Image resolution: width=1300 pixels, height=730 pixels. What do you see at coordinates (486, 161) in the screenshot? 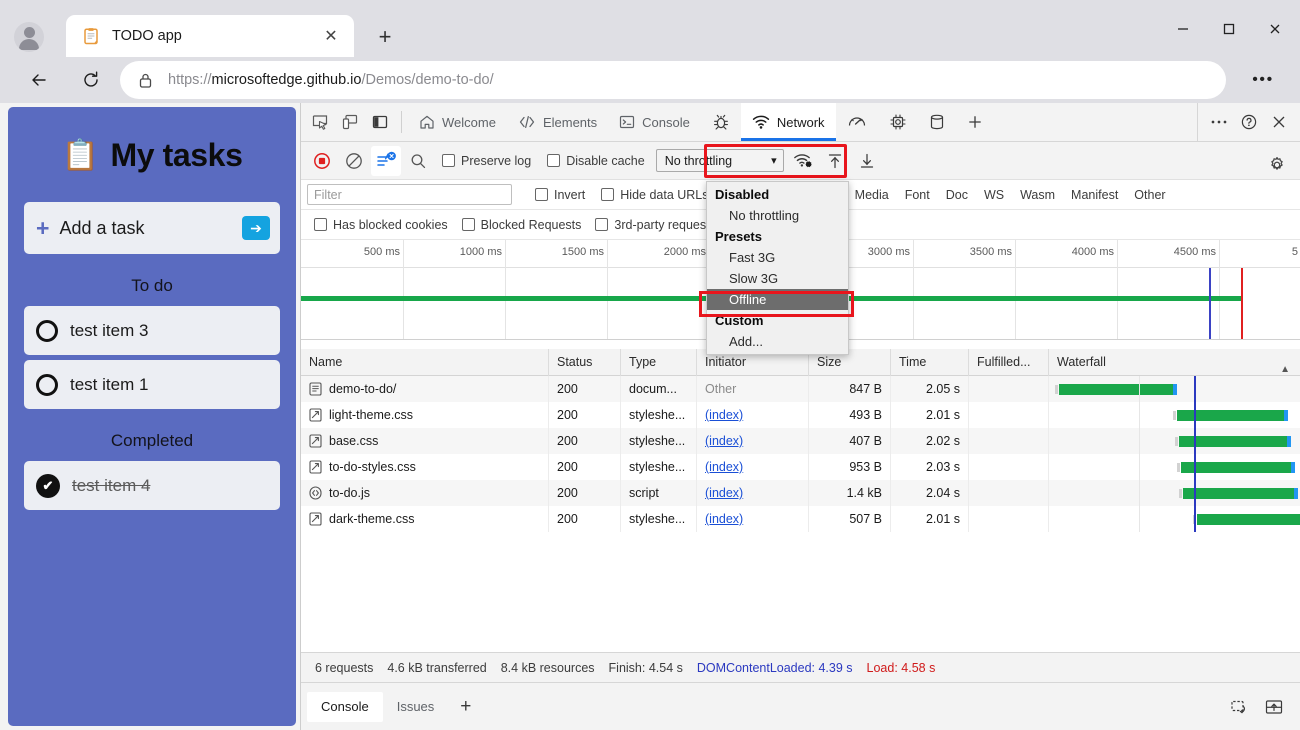
I see `preserve-log-checkbox: Preserve log` at bounding box center [486, 161].